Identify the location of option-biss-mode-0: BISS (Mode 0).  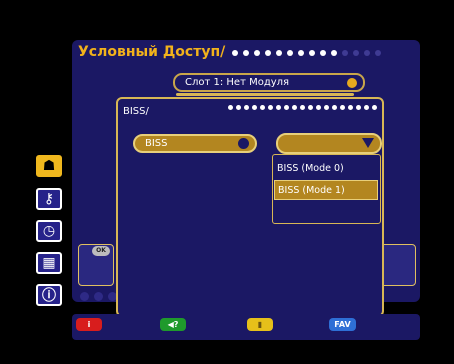
(326, 169).